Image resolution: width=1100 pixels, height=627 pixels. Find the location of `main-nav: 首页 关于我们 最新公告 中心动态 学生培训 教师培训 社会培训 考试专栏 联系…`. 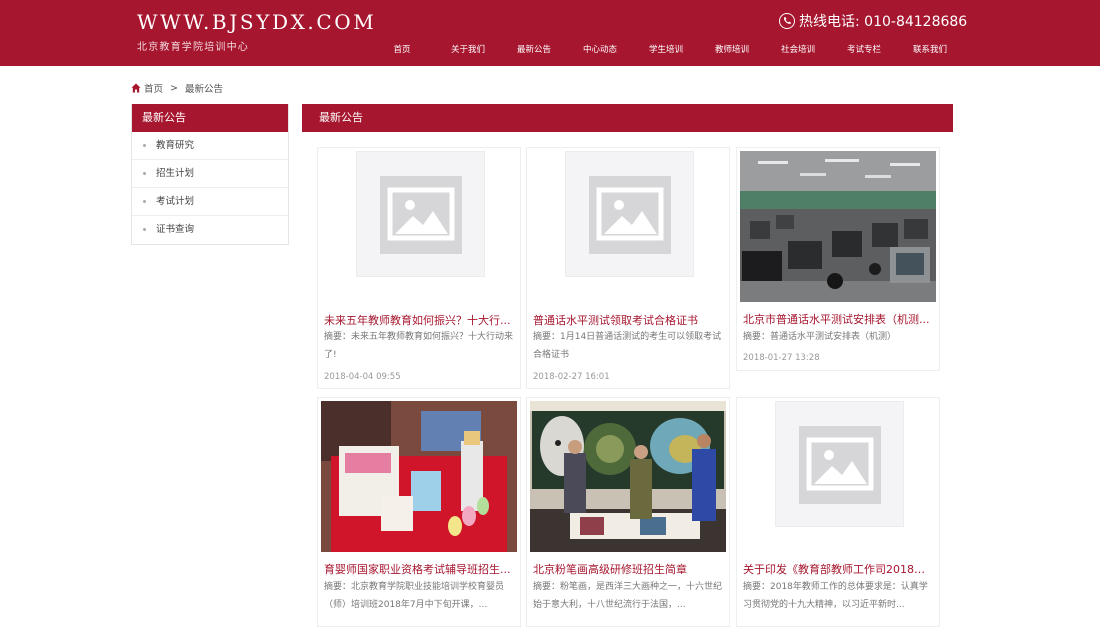

main-nav: 首页 关于我们 最新公告 中心动态 学生培训 教师培训 社会培训 考试专栏 联系… is located at coordinates (666, 49).